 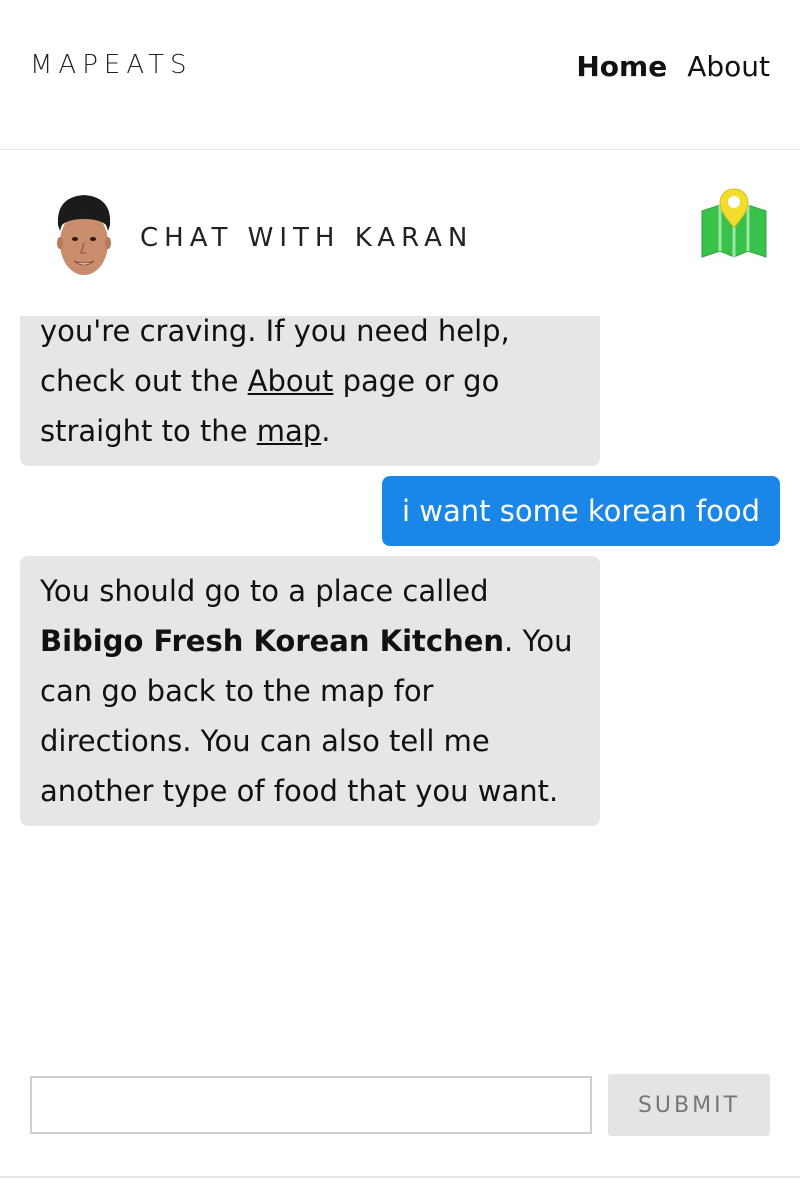 What do you see at coordinates (621, 66) in the screenshot?
I see `nav-home-link: Home` at bounding box center [621, 66].